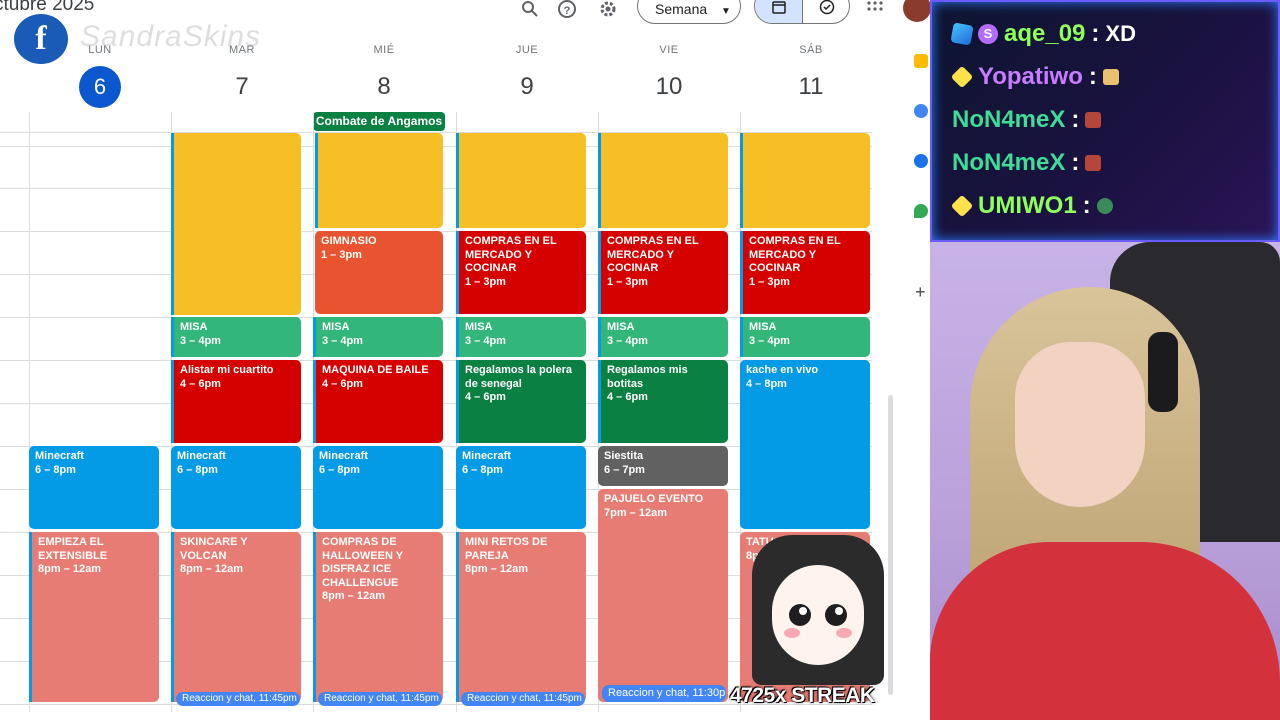 The height and width of the screenshot is (720, 1280). I want to click on all-day-event: Combate de Angamos, so click(379, 121).